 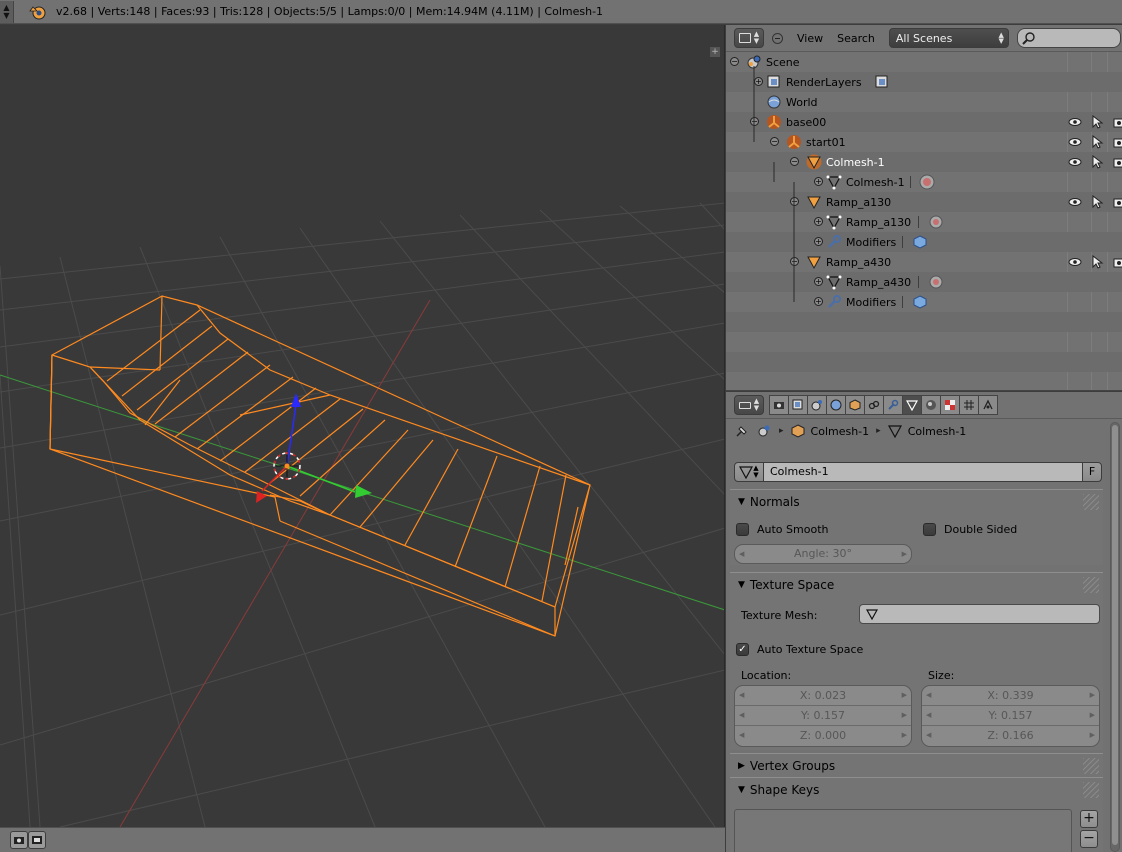 What do you see at coordinates (1092, 472) in the screenshot?
I see `fake-user-button: F` at bounding box center [1092, 472].